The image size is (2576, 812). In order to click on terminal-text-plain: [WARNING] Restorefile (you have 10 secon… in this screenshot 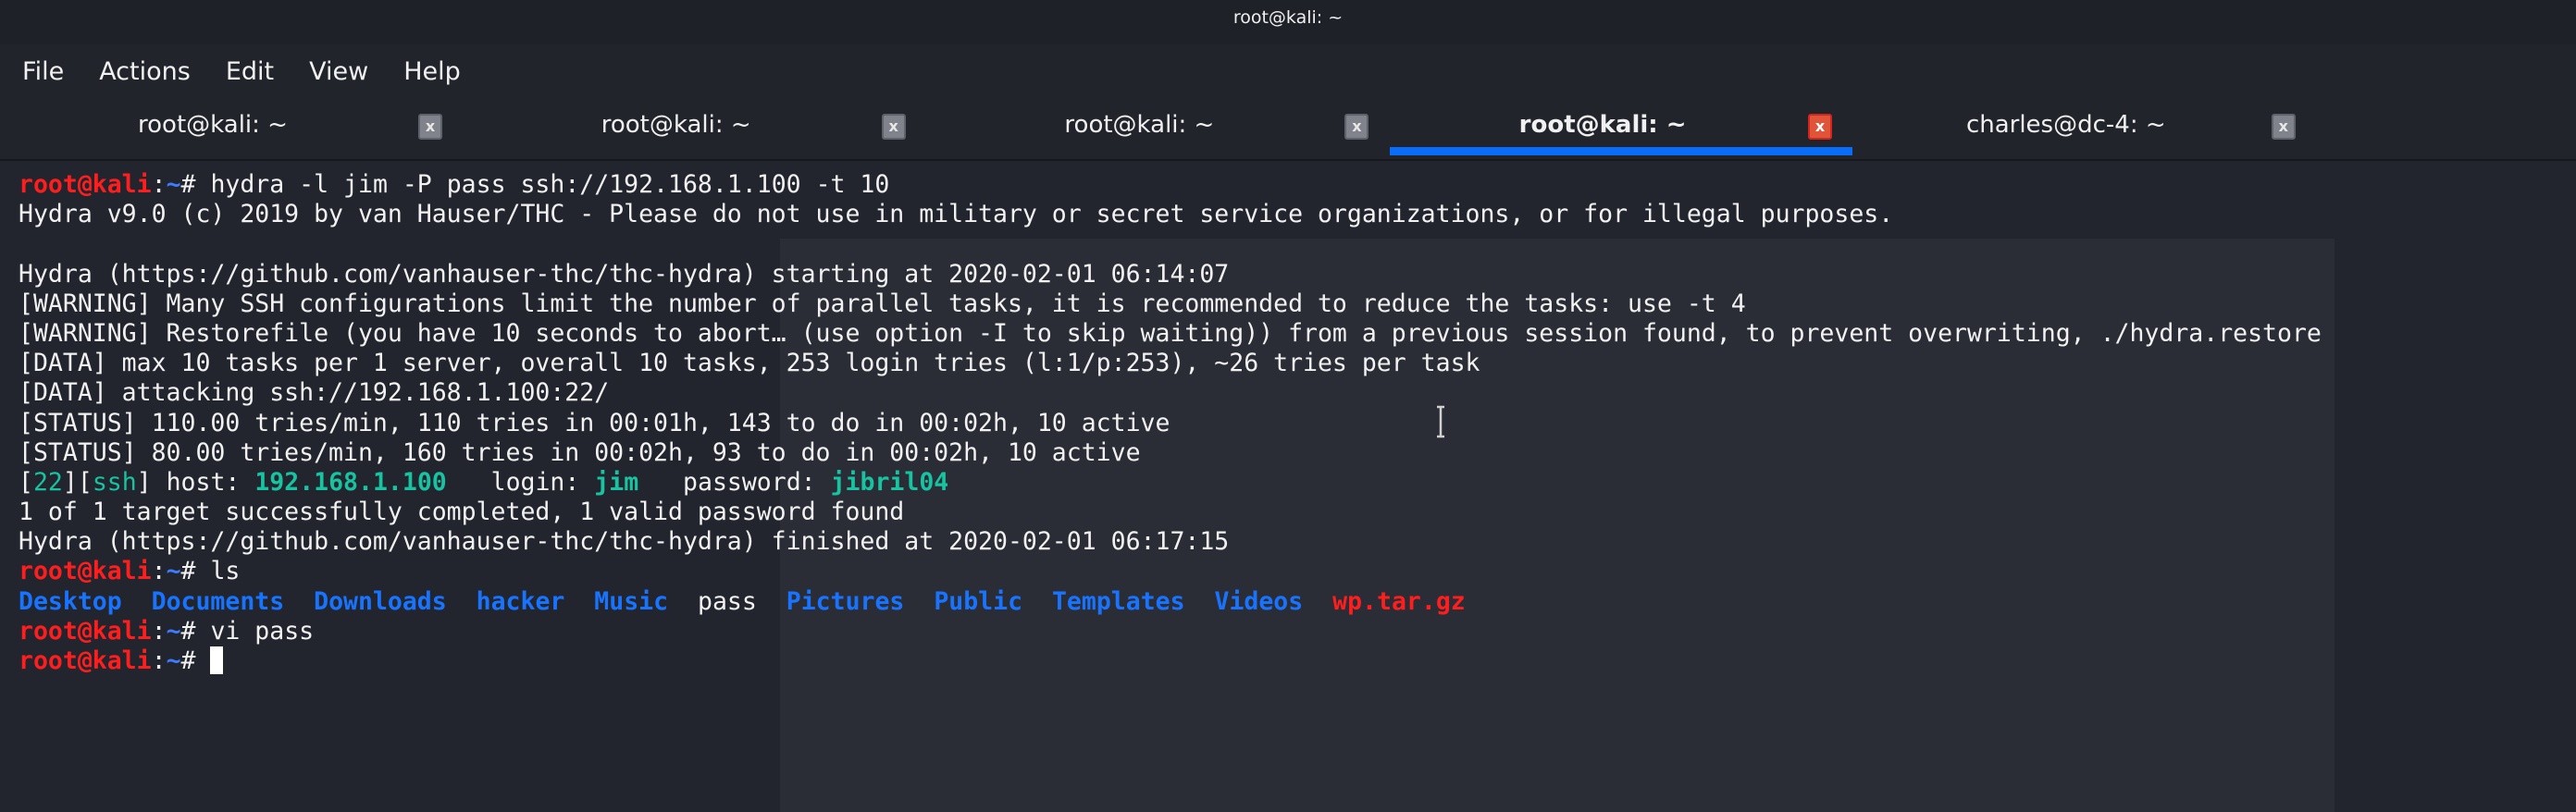, I will do `click(1171, 333)`.